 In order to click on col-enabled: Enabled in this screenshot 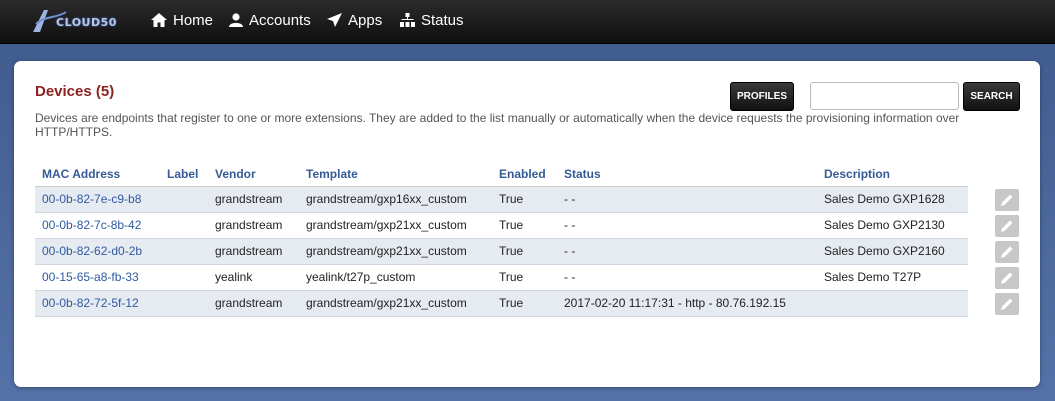, I will do `click(524, 174)`.